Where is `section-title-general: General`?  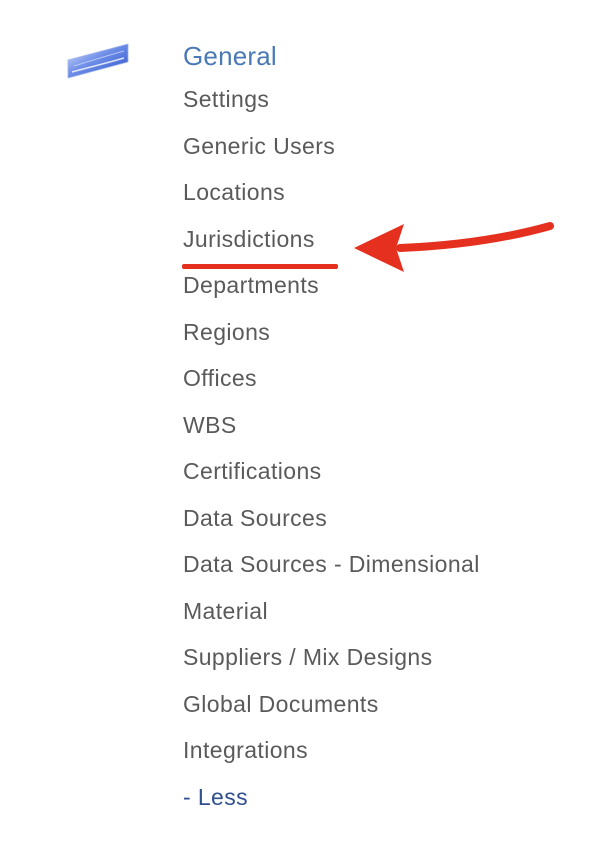
section-title-general: General is located at coordinates (331, 56).